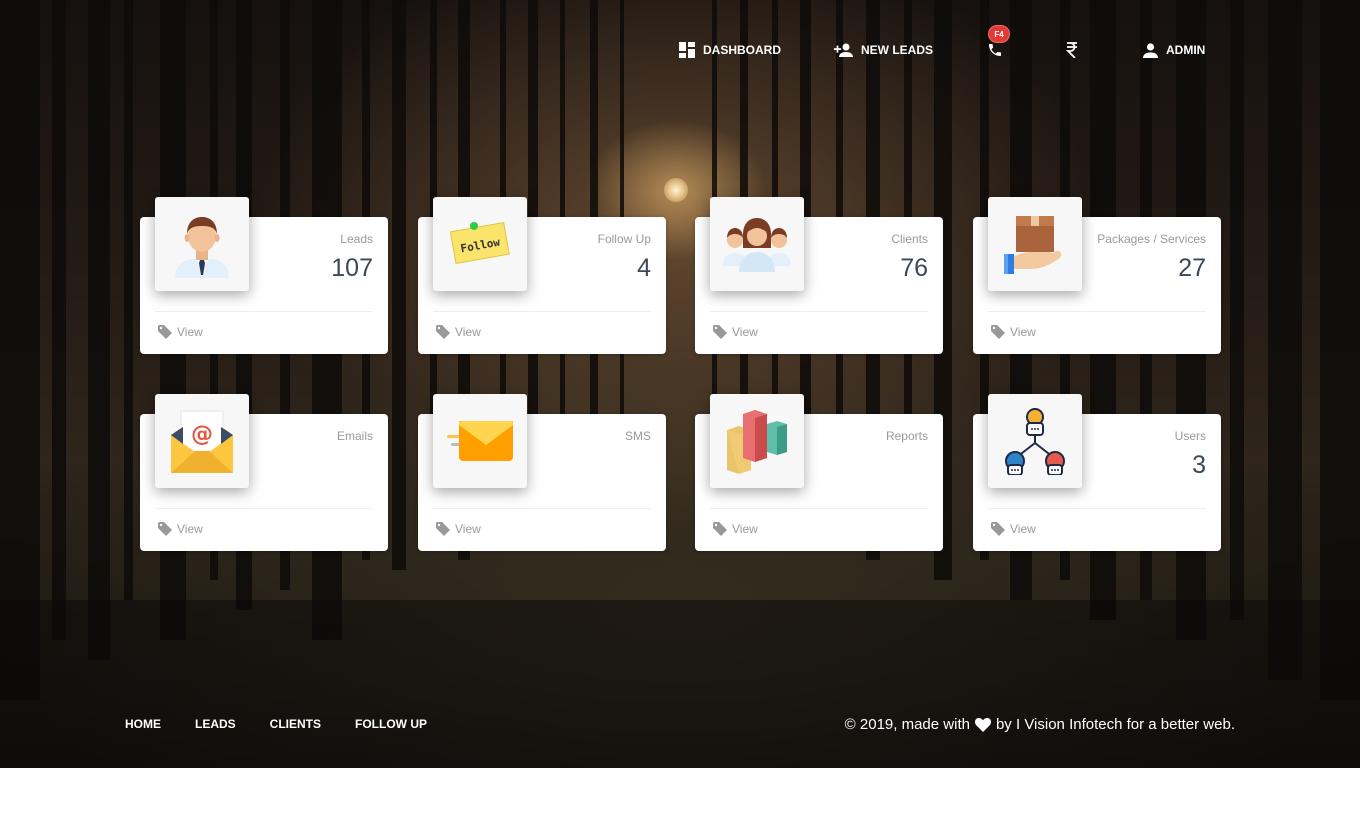 The width and height of the screenshot is (1360, 828). What do you see at coordinates (215, 724) in the screenshot?
I see `footer-link-leads: Leads` at bounding box center [215, 724].